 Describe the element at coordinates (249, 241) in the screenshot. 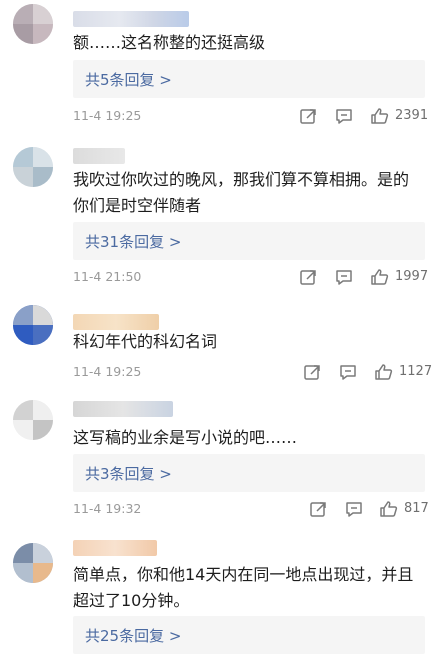

I see `replies-box: 共31条回复 >` at that location.